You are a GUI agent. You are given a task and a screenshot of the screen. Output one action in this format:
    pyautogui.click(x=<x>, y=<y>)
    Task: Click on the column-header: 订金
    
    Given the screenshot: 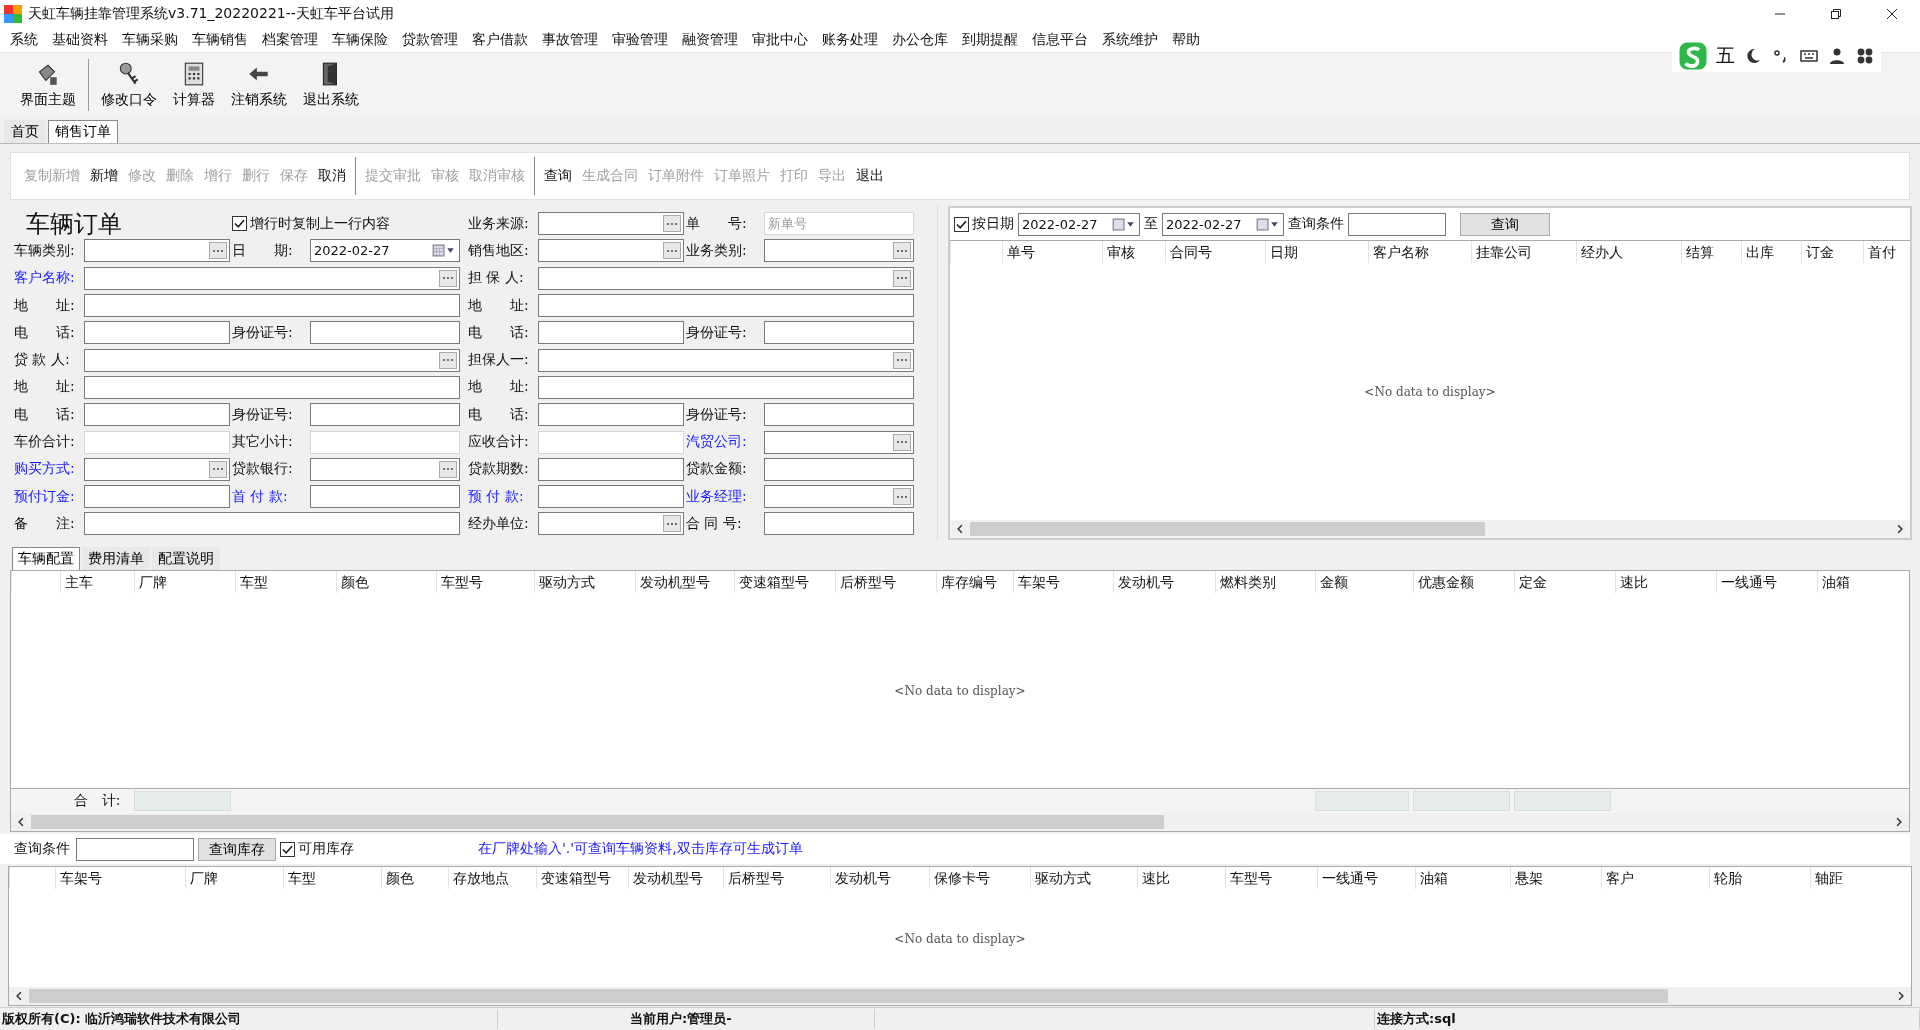 What is the action you would take?
    pyautogui.click(x=1832, y=252)
    